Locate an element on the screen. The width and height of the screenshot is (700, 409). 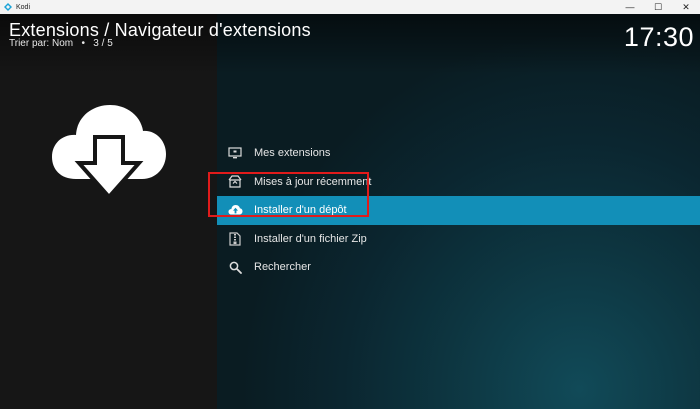
clock: 17:30 is located at coordinates (658, 37).